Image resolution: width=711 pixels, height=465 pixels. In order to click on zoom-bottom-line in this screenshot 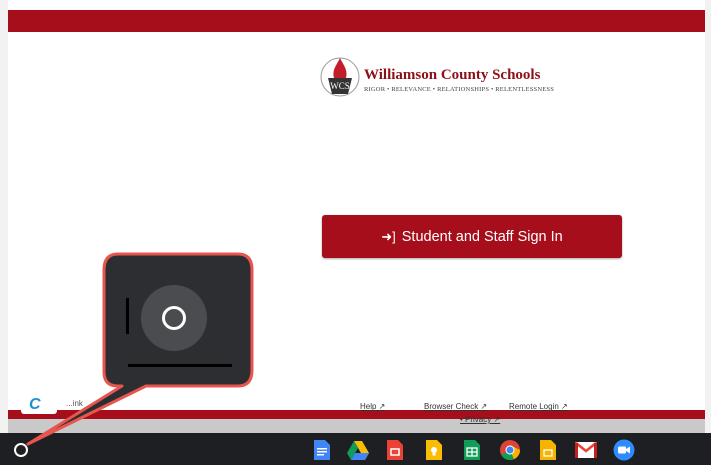, I will do `click(180, 365)`.